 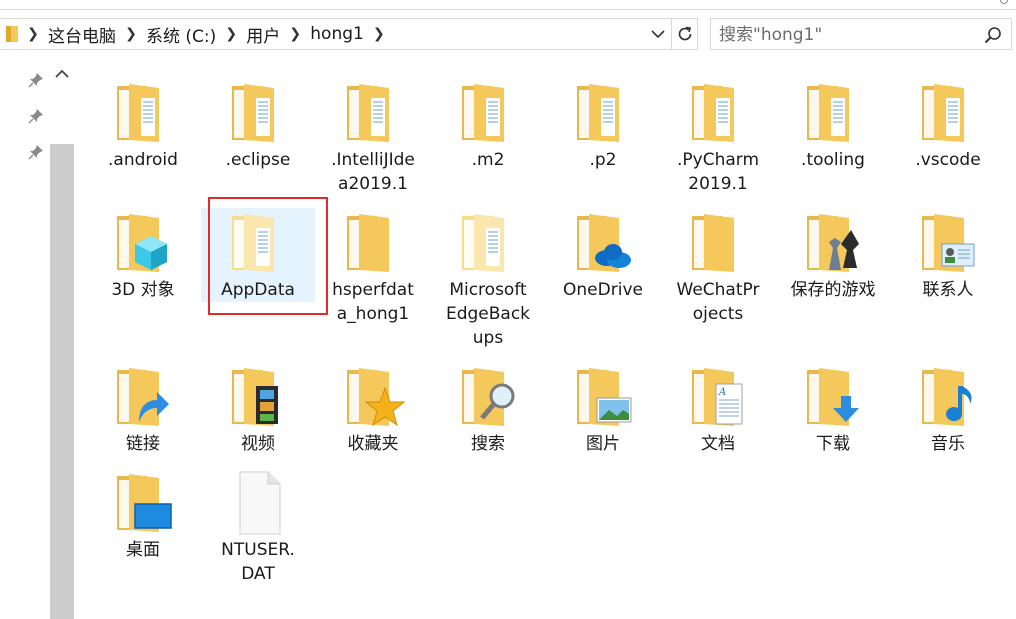 I want to click on item-label: hsperfdata_hong1, so click(x=373, y=302).